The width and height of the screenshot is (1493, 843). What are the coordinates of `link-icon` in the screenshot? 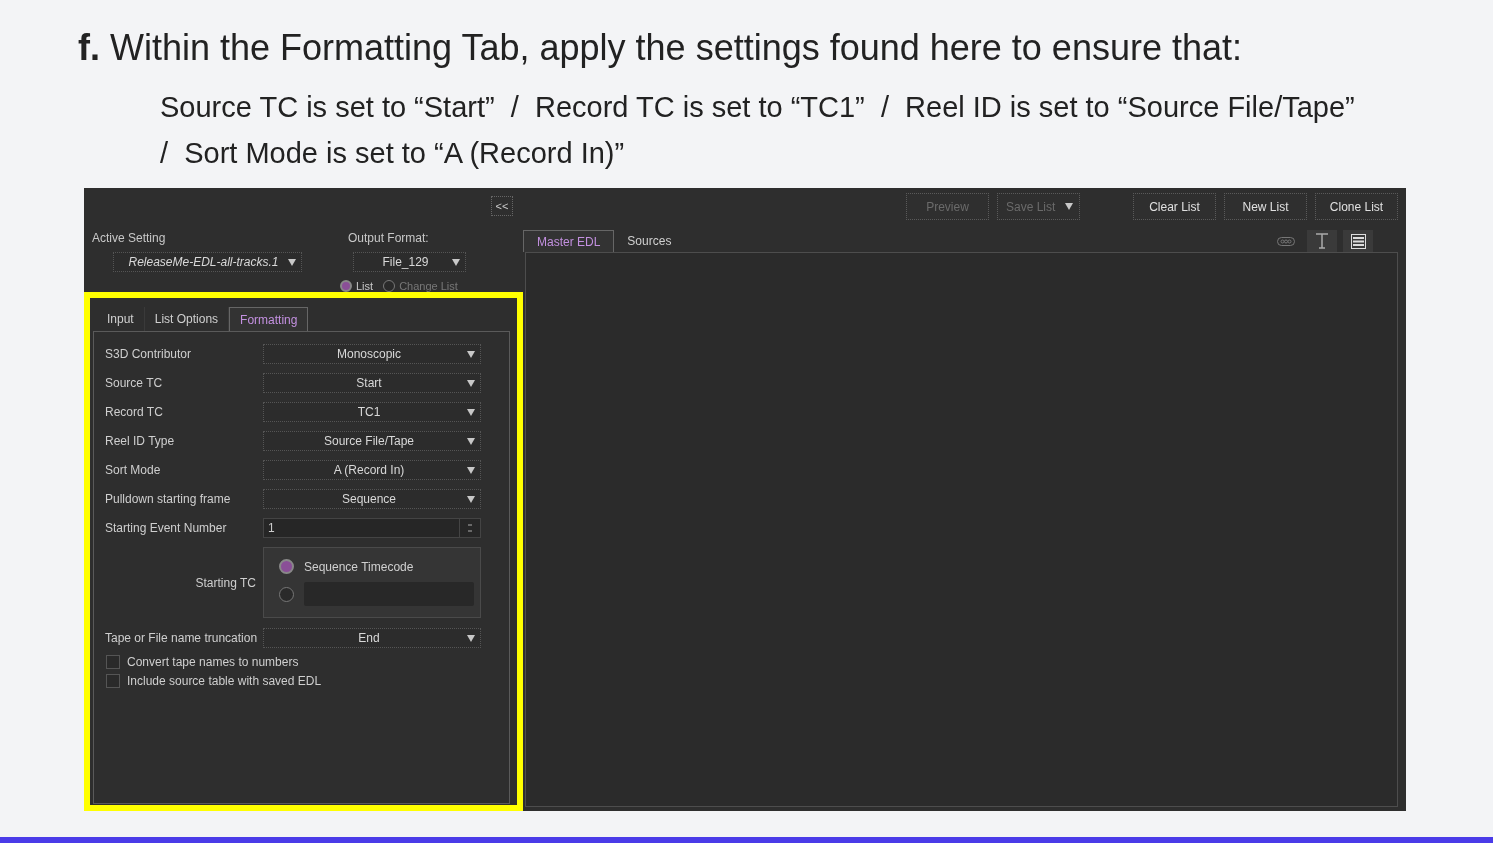 It's located at (1286, 241).